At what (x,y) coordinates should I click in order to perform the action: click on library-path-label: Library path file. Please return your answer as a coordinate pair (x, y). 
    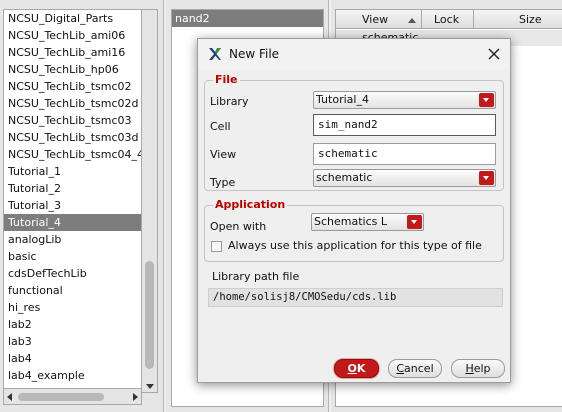
    Looking at the image, I should click on (256, 276).